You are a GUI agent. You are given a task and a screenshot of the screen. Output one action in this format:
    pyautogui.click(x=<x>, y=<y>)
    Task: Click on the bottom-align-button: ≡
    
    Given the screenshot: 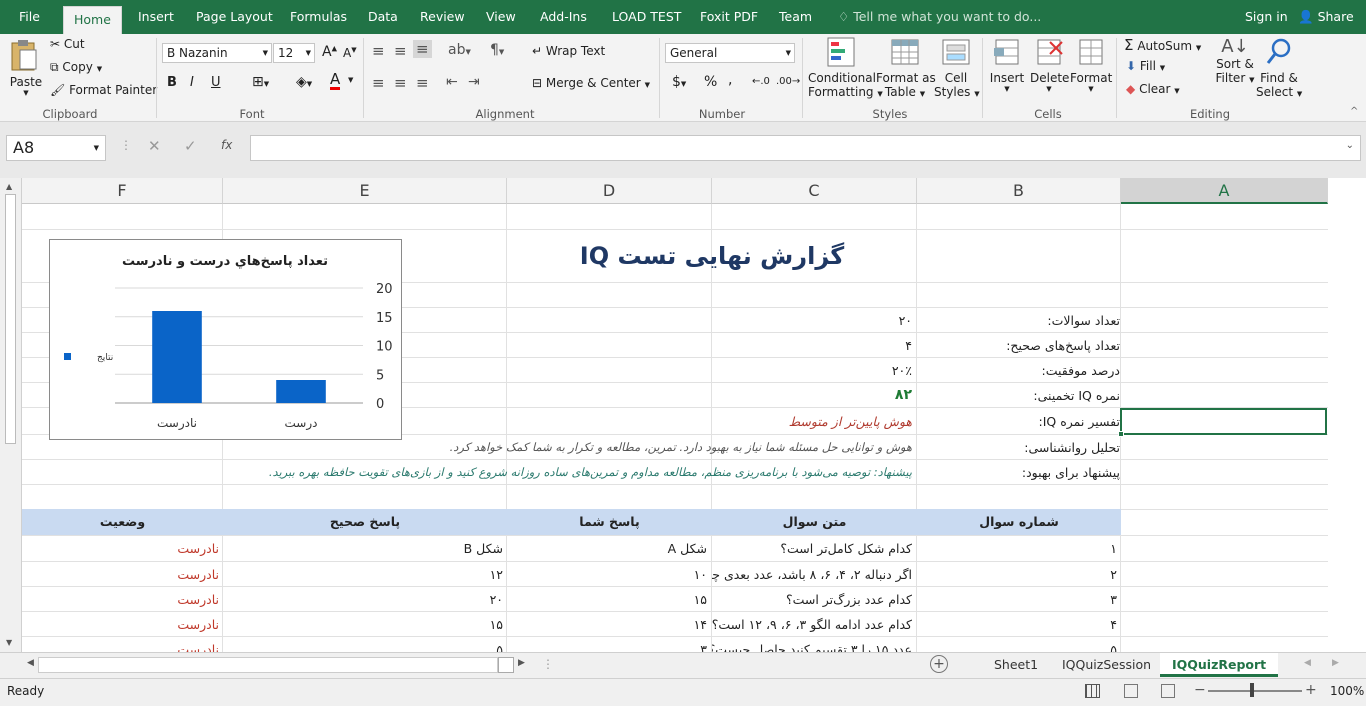 What is the action you would take?
    pyautogui.click(x=422, y=49)
    